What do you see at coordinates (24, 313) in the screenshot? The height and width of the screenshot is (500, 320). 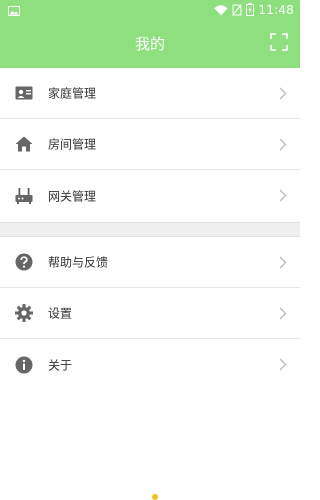 I see `gear-icon` at bounding box center [24, 313].